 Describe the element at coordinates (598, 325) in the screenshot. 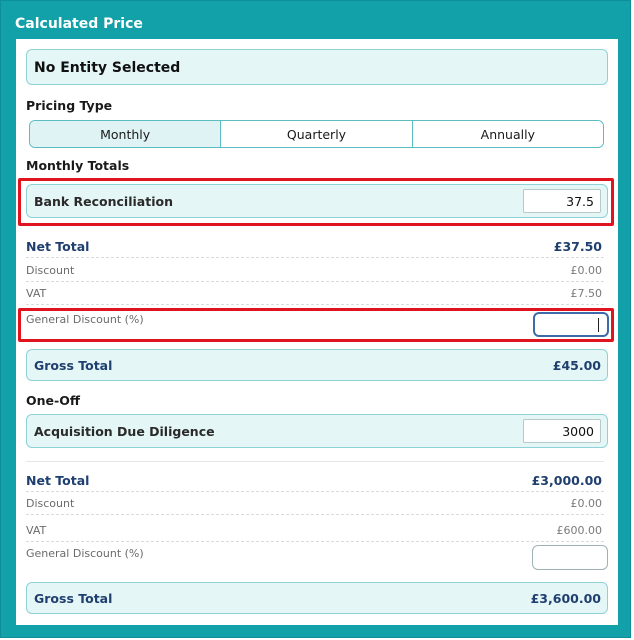

I see `text-caret` at that location.